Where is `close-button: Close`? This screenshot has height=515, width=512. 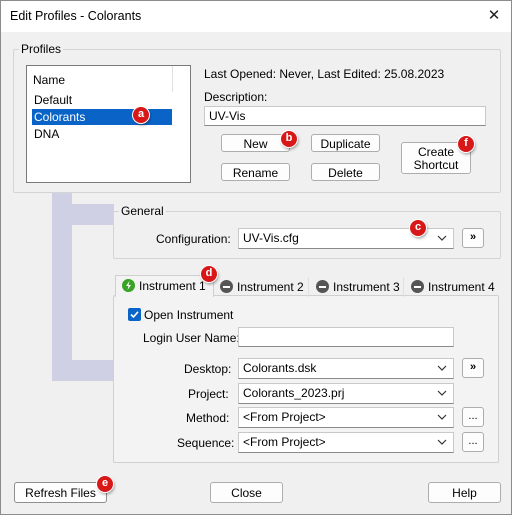
close-button: Close is located at coordinates (246, 492).